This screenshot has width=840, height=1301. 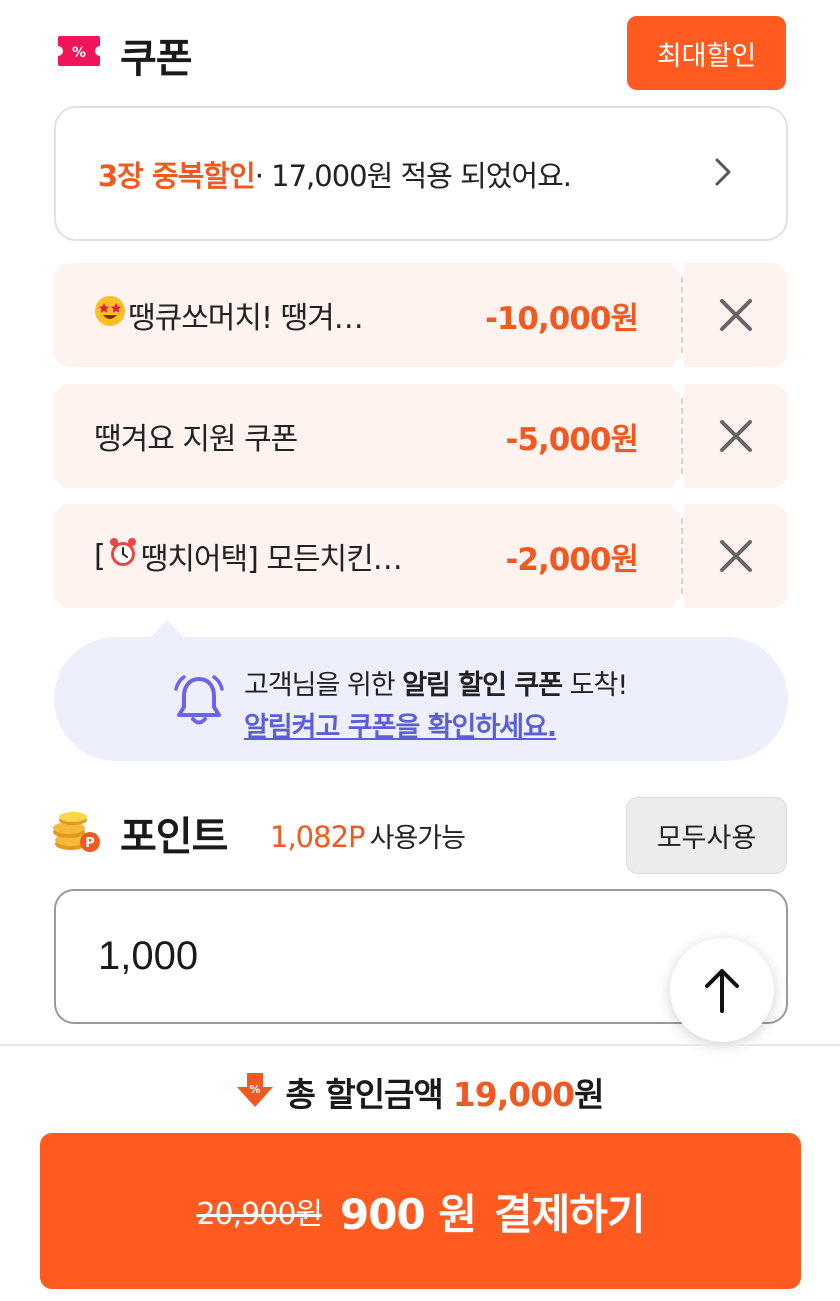 I want to click on coupon-ticket-icon: %, so click(x=79, y=51).